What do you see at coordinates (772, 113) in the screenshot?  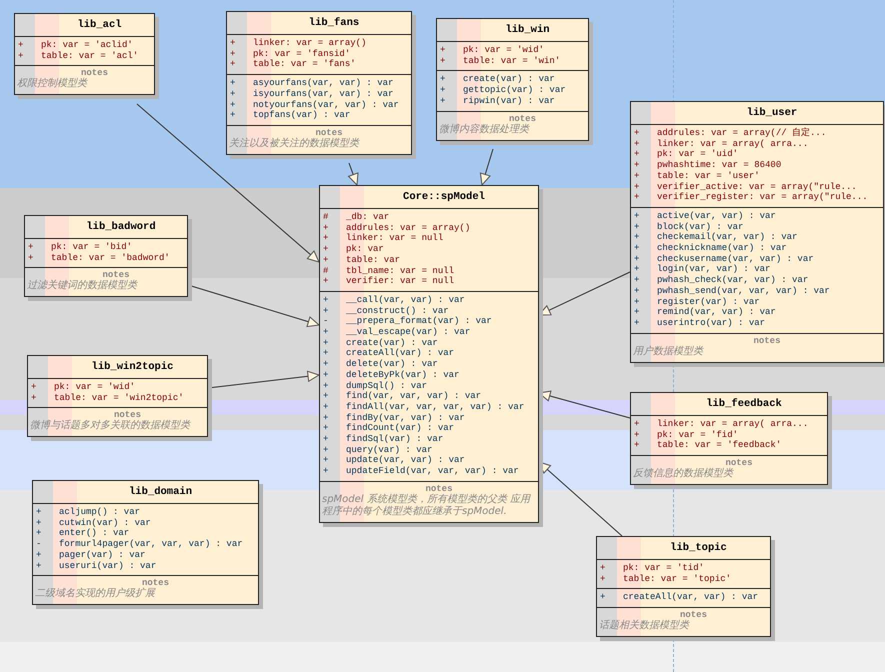 I see `class-name: lib_user` at bounding box center [772, 113].